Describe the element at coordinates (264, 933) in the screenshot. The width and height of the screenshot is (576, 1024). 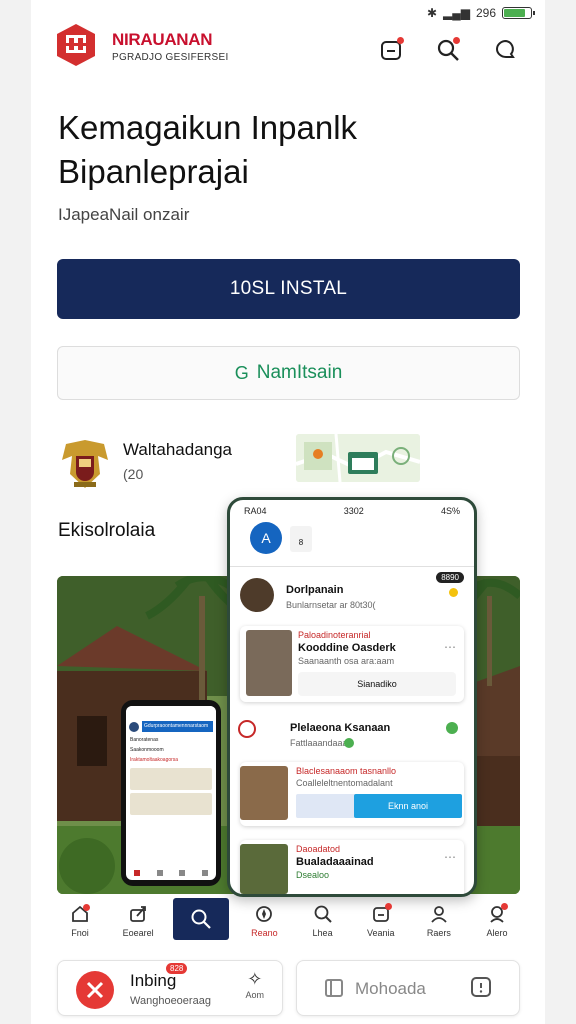
I see `nav-location-label: Reano` at that location.